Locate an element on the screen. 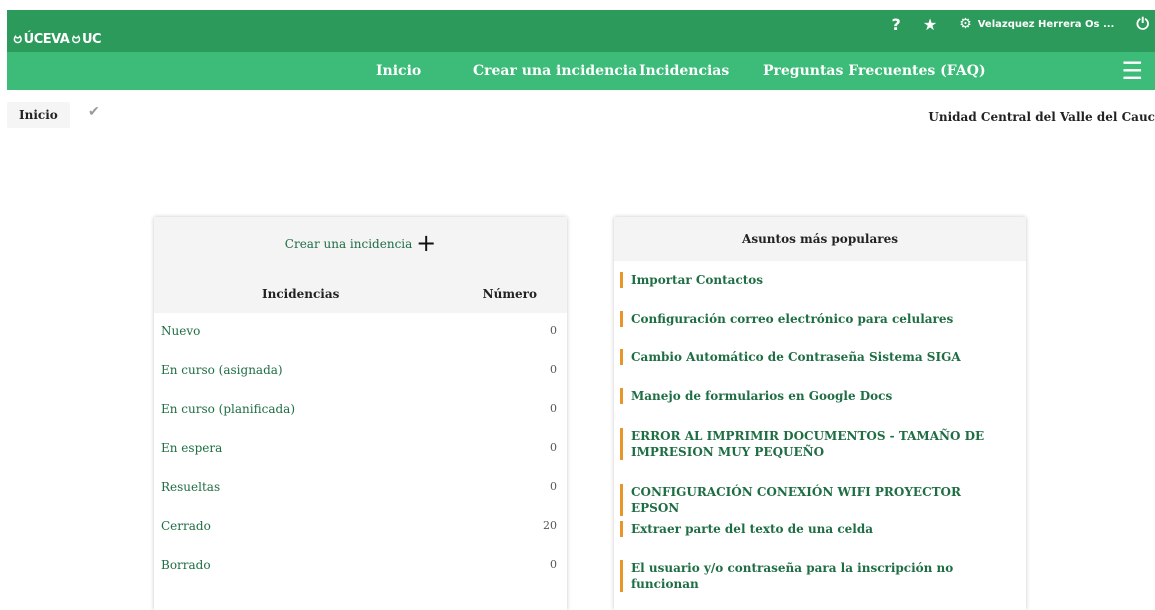 The height and width of the screenshot is (610, 1155). table-row: En curso (planificada) 0 is located at coordinates (360, 412).